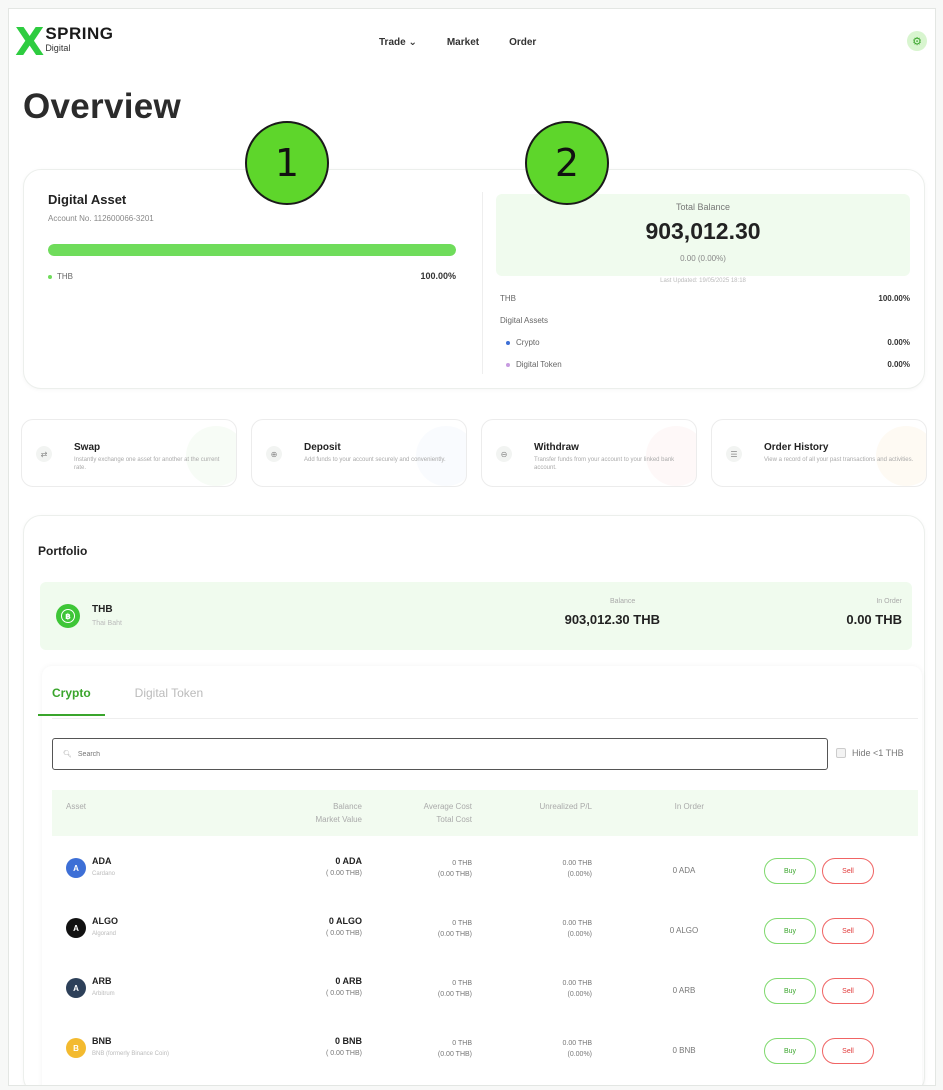 The height and width of the screenshot is (1090, 943). What do you see at coordinates (524, 320) in the screenshot?
I see `row-label: Digital Assets` at bounding box center [524, 320].